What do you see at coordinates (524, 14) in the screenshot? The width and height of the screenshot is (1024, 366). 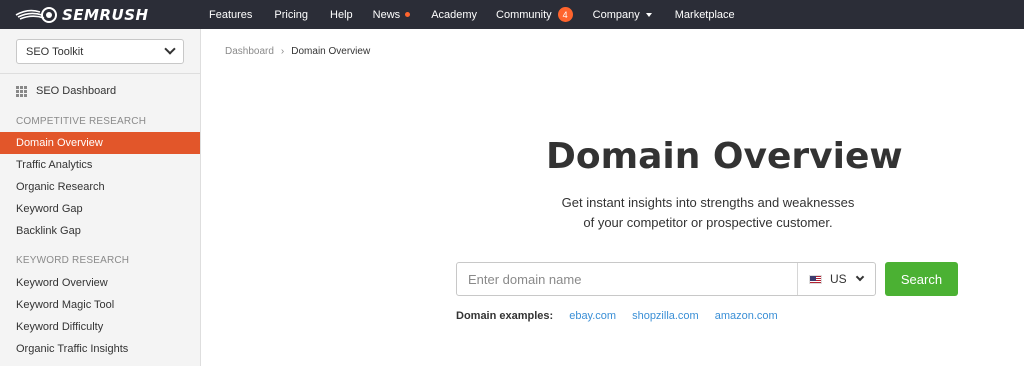 I see `nav-community-label: Community` at bounding box center [524, 14].